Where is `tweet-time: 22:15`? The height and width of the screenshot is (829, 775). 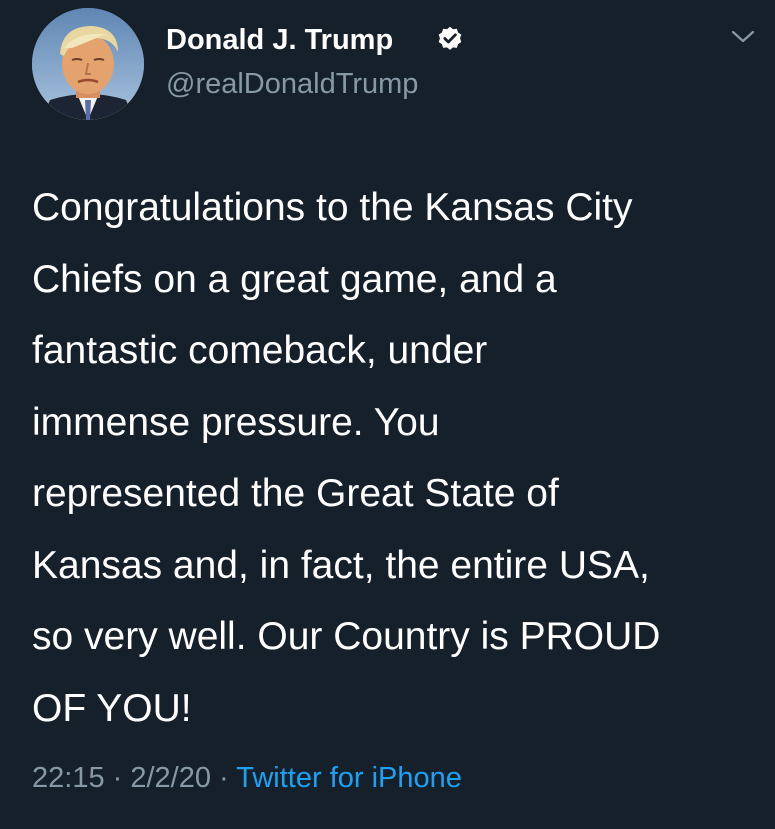
tweet-time: 22:15 is located at coordinates (68, 778).